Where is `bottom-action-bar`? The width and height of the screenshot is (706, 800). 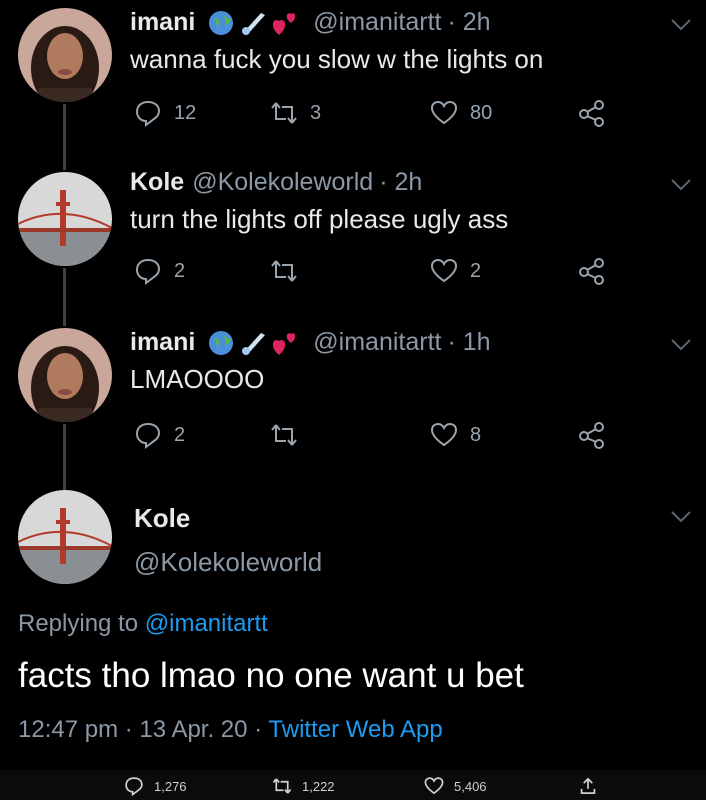 bottom-action-bar is located at coordinates (353, 785).